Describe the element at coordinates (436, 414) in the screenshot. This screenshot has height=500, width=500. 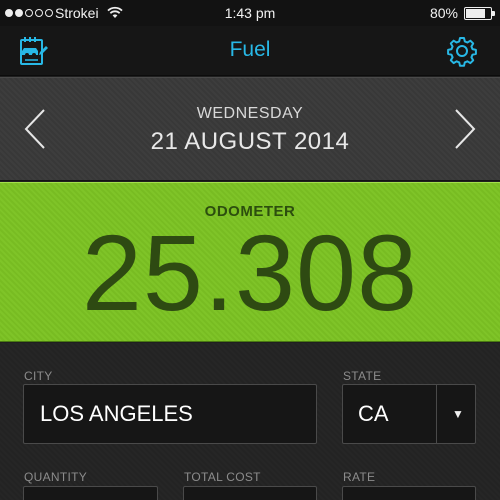
I see `state-divider` at that location.